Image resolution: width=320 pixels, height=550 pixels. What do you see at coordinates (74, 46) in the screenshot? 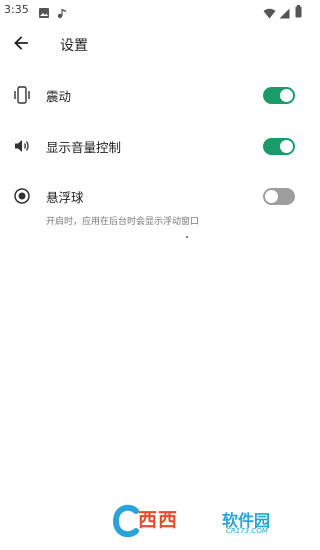
I see `page-title: 设置` at bounding box center [74, 46].